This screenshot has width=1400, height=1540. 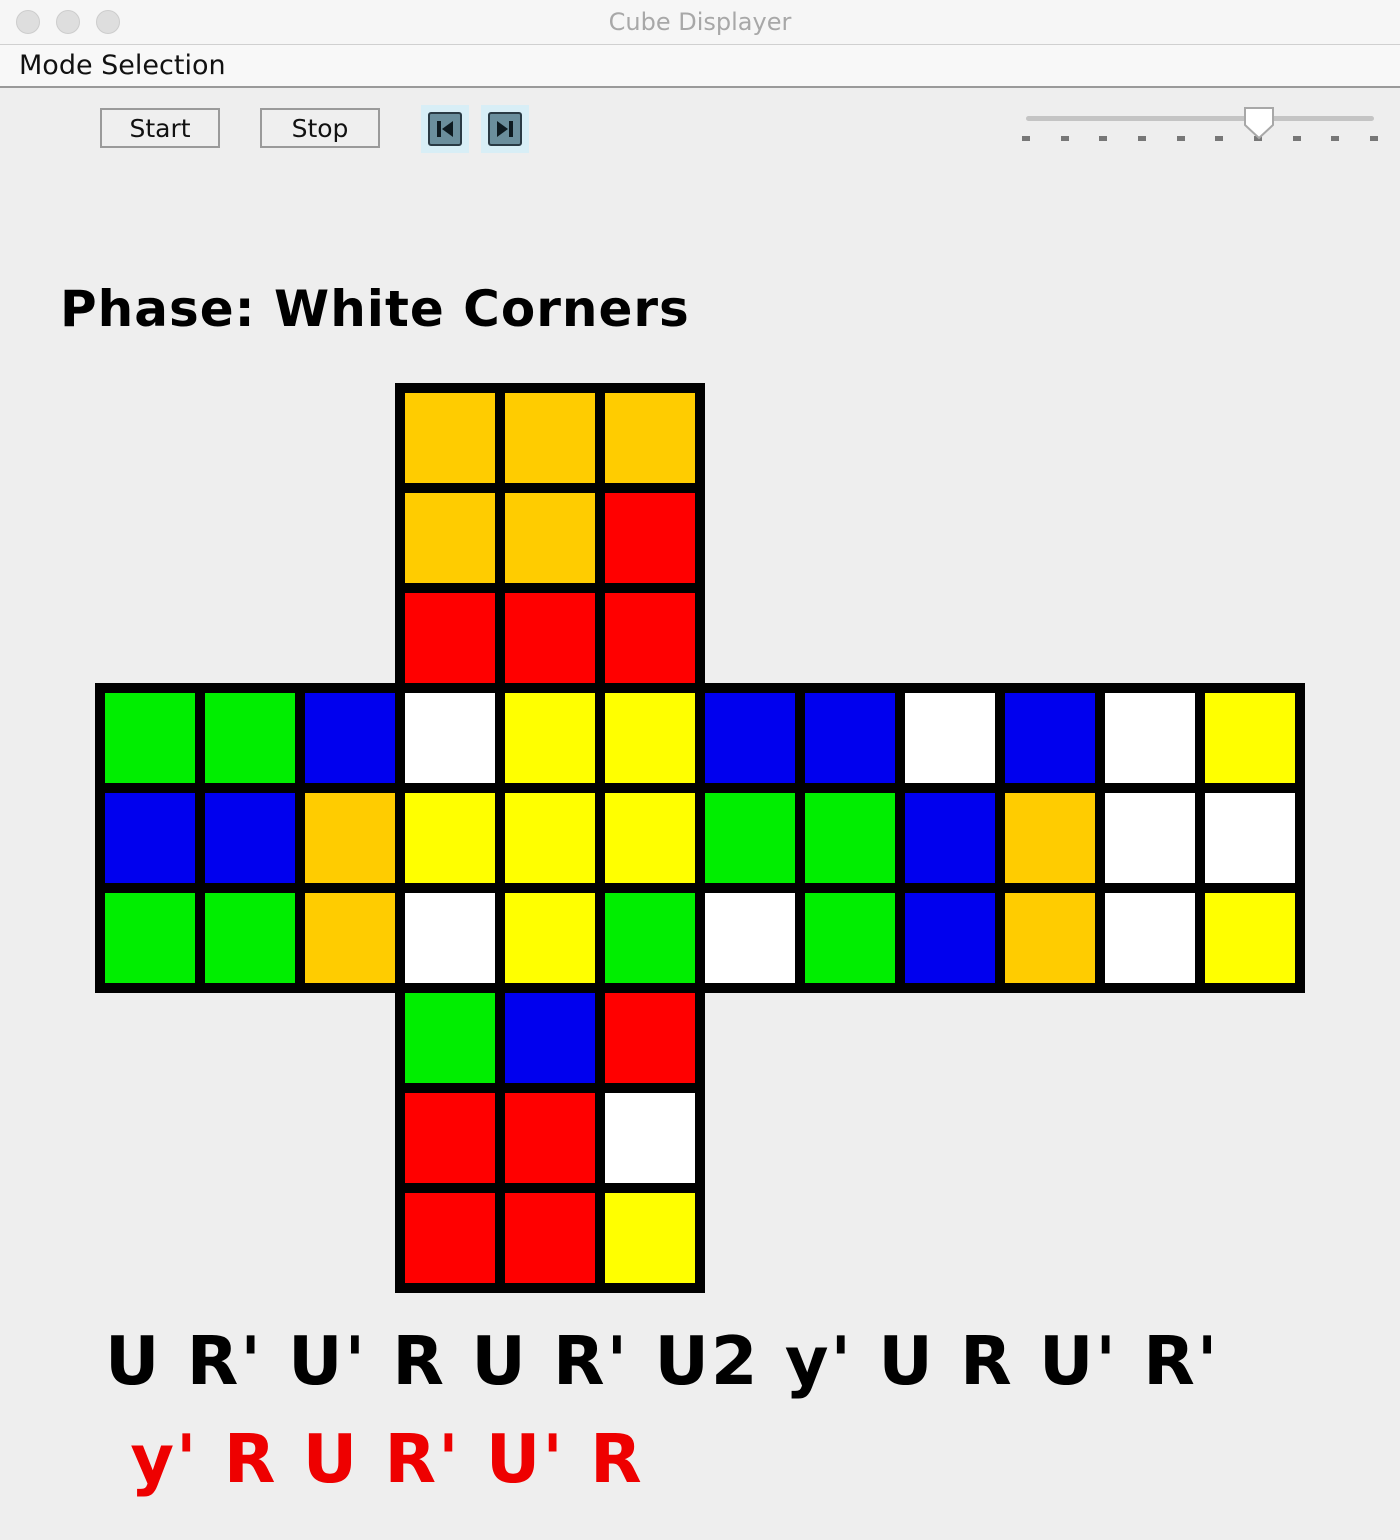 I want to click on moves-done: U R' U' R U R' U2 y' U R U' R', so click(x=662, y=1361).